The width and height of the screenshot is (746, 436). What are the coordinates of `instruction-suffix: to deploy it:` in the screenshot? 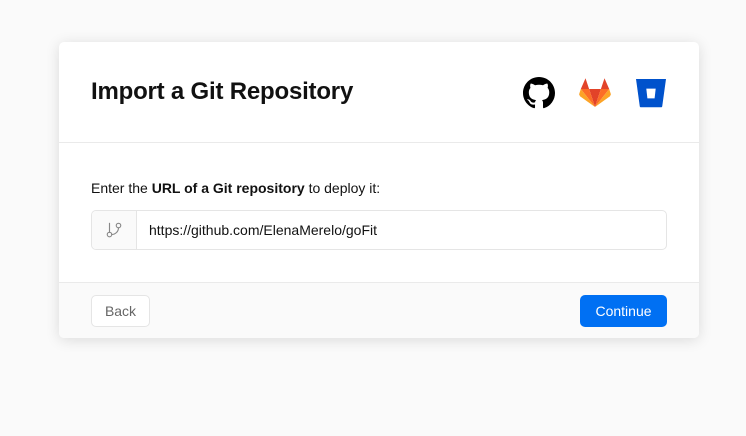 It's located at (342, 188).